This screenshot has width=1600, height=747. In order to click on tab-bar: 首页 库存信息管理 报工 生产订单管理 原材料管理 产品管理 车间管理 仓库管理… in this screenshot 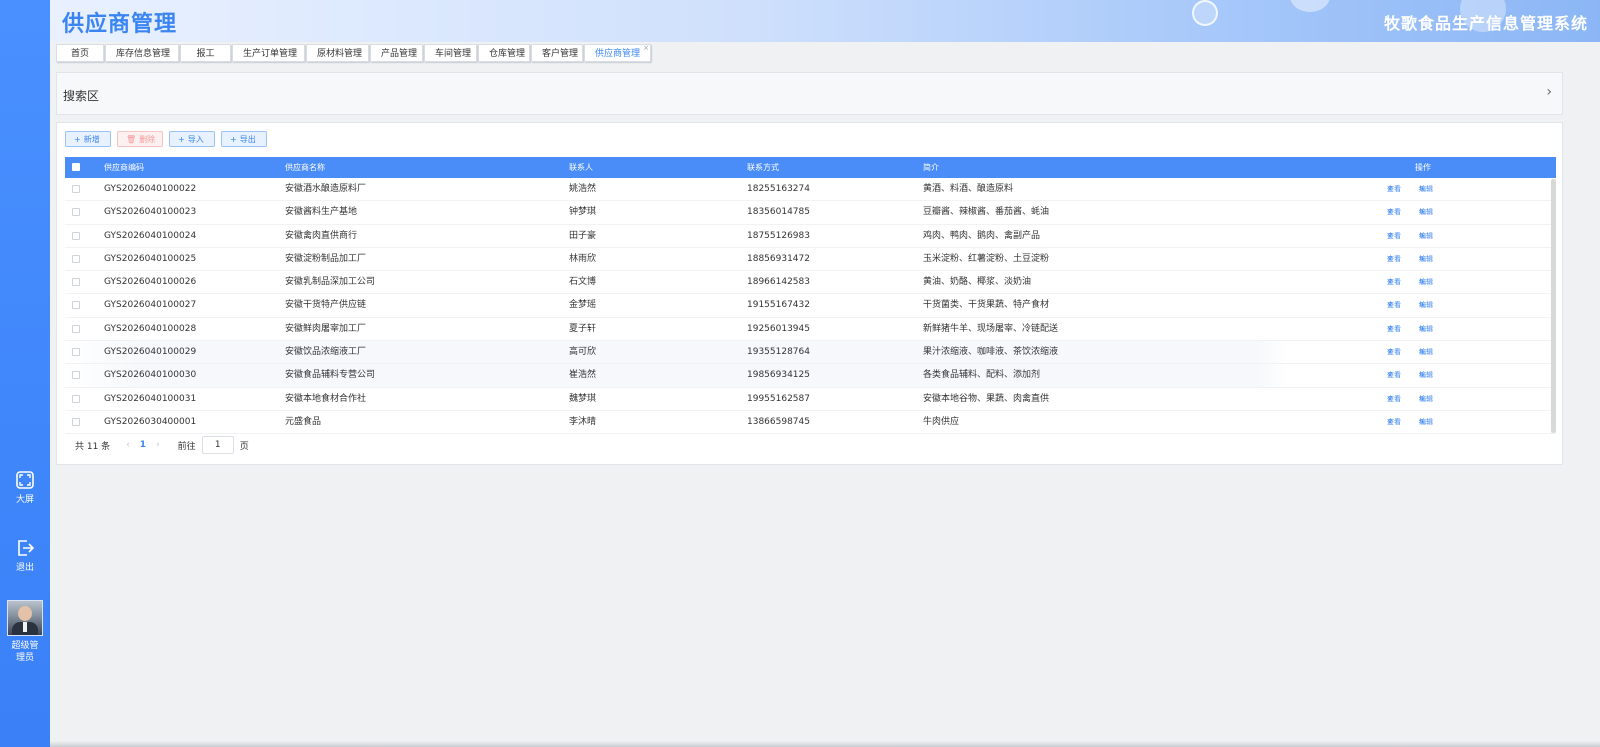, I will do `click(354, 54)`.